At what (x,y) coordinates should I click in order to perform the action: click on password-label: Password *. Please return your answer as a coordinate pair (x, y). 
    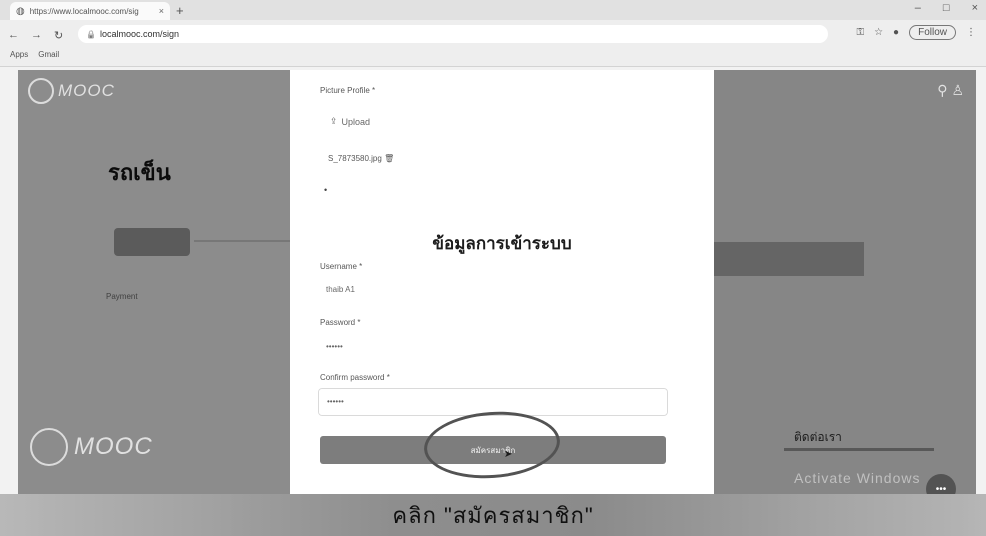
    Looking at the image, I should click on (340, 322).